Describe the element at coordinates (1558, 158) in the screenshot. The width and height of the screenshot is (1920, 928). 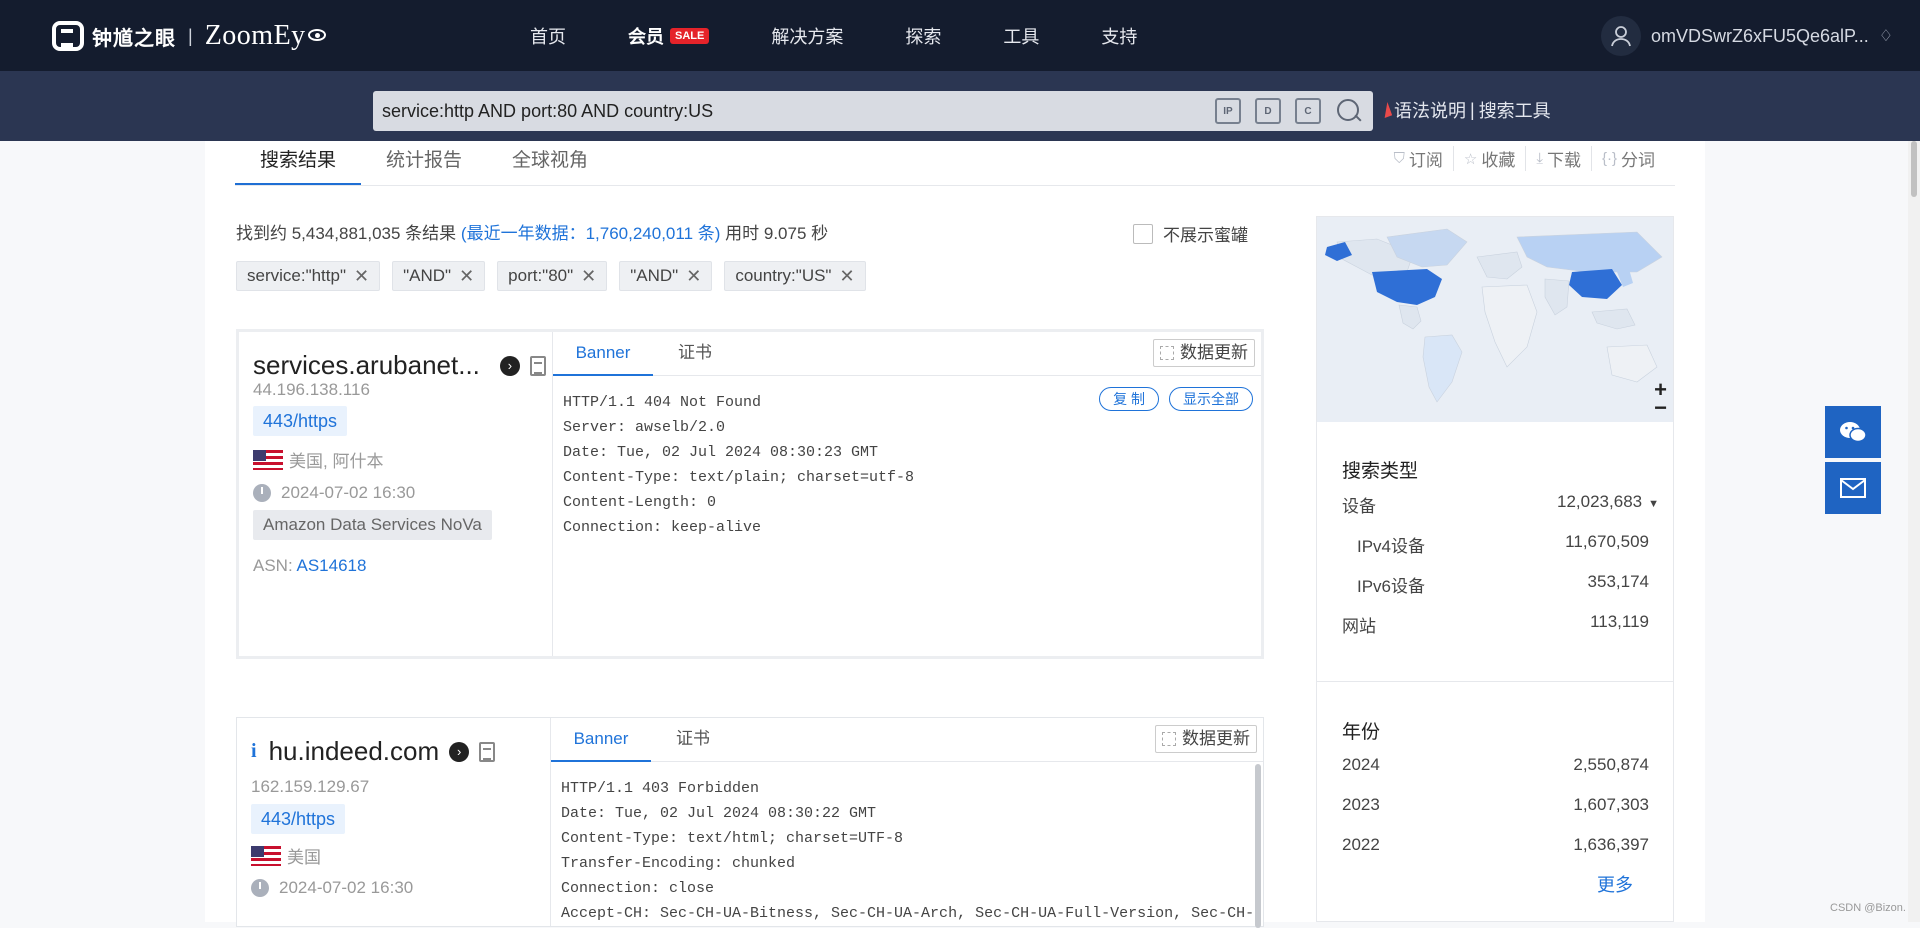
I see `download-button: ⤓ 下载` at that location.